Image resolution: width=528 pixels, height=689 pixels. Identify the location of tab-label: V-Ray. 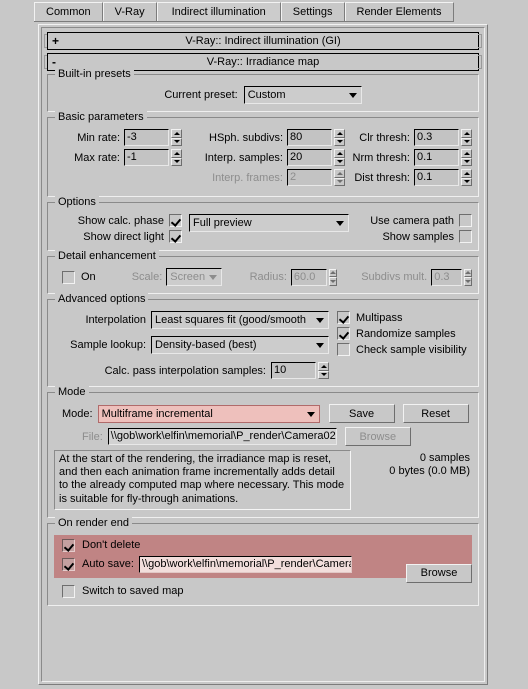
(129, 12).